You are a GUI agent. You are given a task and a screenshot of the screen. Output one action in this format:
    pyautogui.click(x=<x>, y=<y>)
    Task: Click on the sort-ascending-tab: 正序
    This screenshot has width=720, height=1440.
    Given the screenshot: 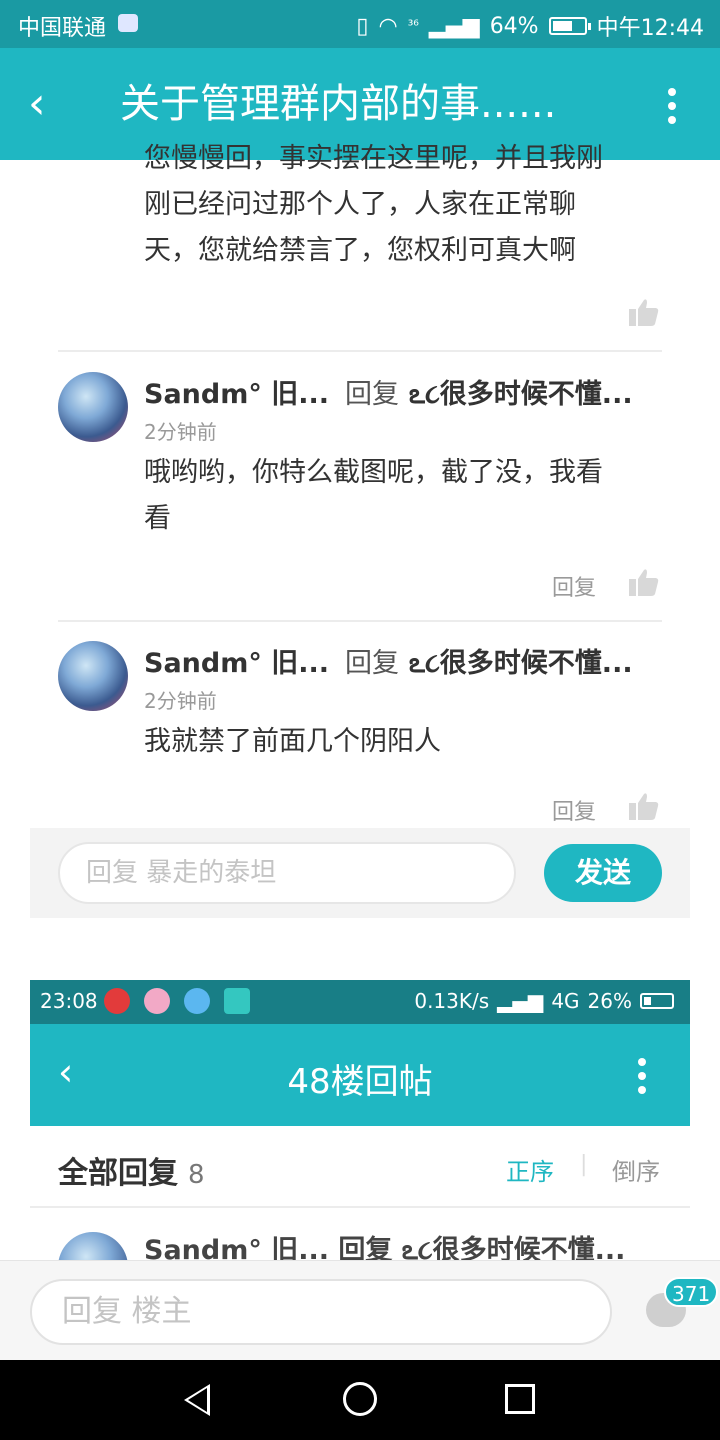 What is the action you would take?
    pyautogui.click(x=530, y=1169)
    